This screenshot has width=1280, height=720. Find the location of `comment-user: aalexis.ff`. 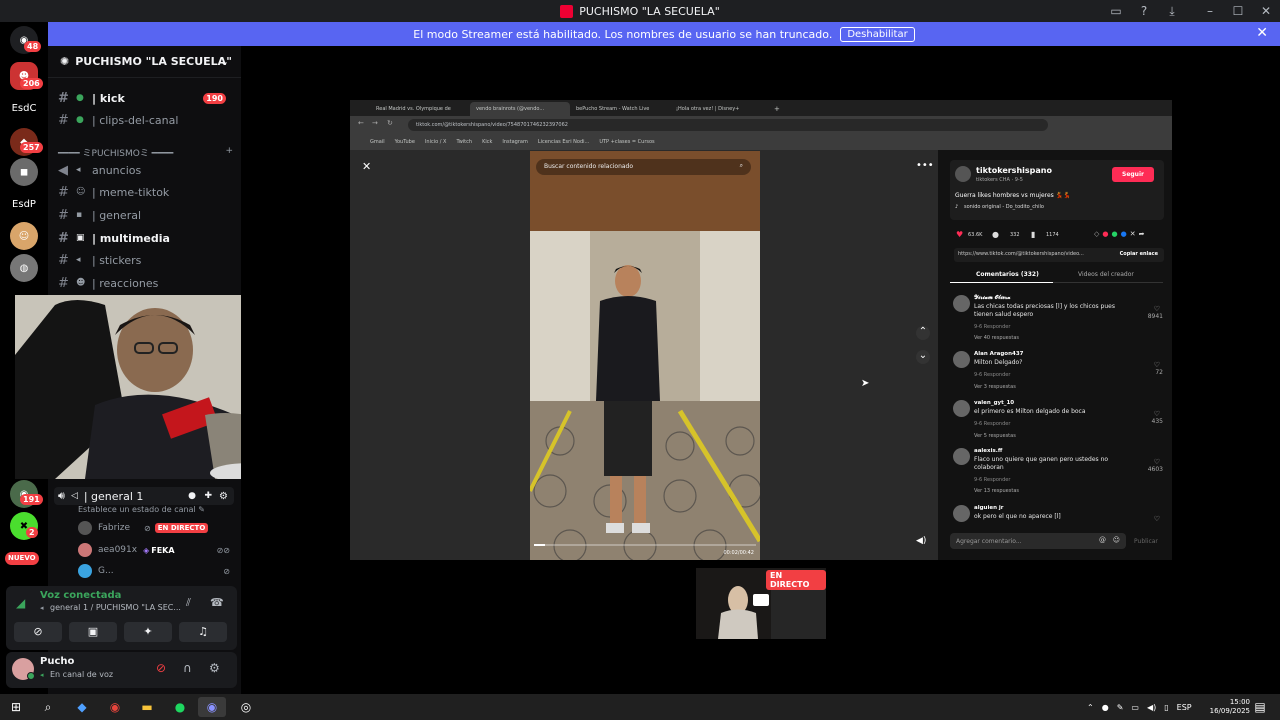

comment-user: aalexis.ff is located at coordinates (988, 451).